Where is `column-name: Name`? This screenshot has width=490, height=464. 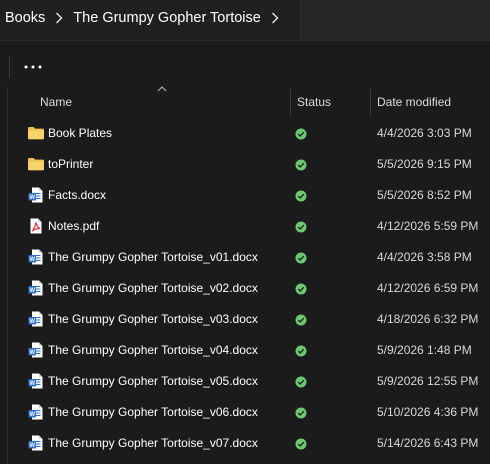 column-name: Name is located at coordinates (56, 102).